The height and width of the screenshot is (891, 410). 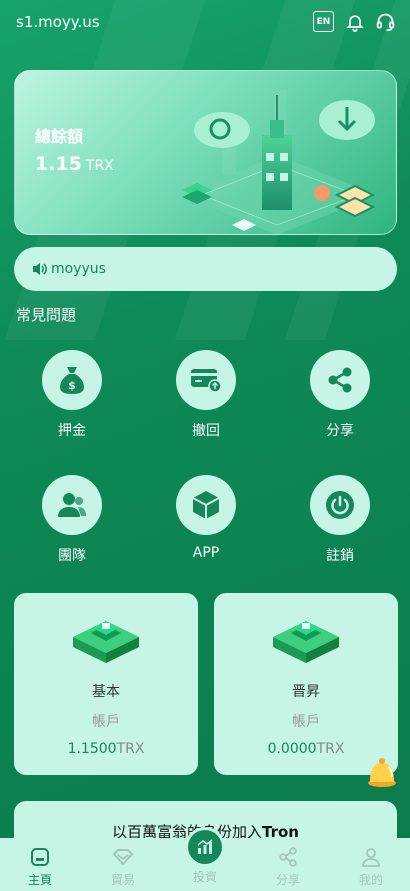 What do you see at coordinates (72, 395) in the screenshot?
I see `deposit-button: $ 押金` at bounding box center [72, 395].